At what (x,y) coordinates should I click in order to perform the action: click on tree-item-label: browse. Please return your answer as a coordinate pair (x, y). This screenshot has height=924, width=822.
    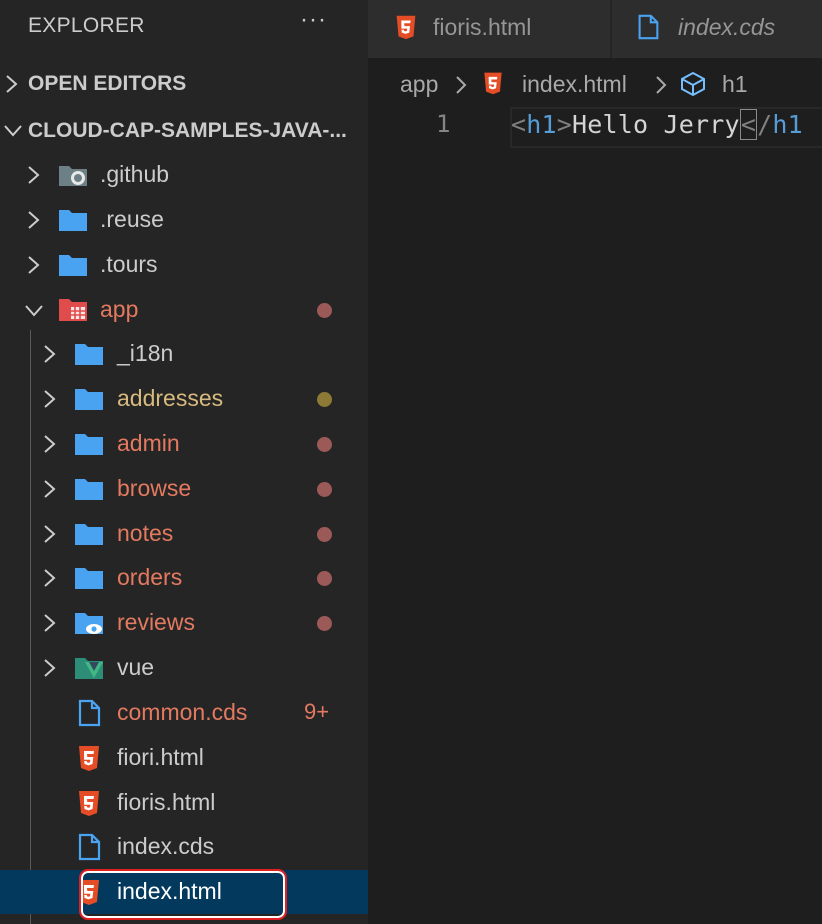
    Looking at the image, I should click on (154, 488).